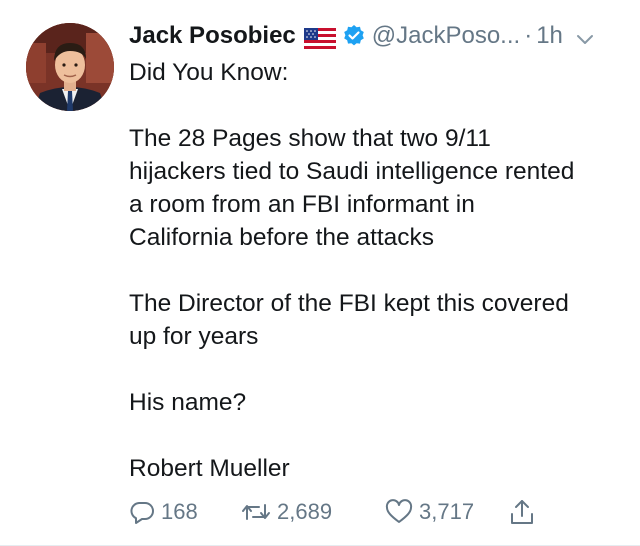  Describe the element at coordinates (302, 204) in the screenshot. I see `tweet-line: a room from an FBI informant in` at that location.